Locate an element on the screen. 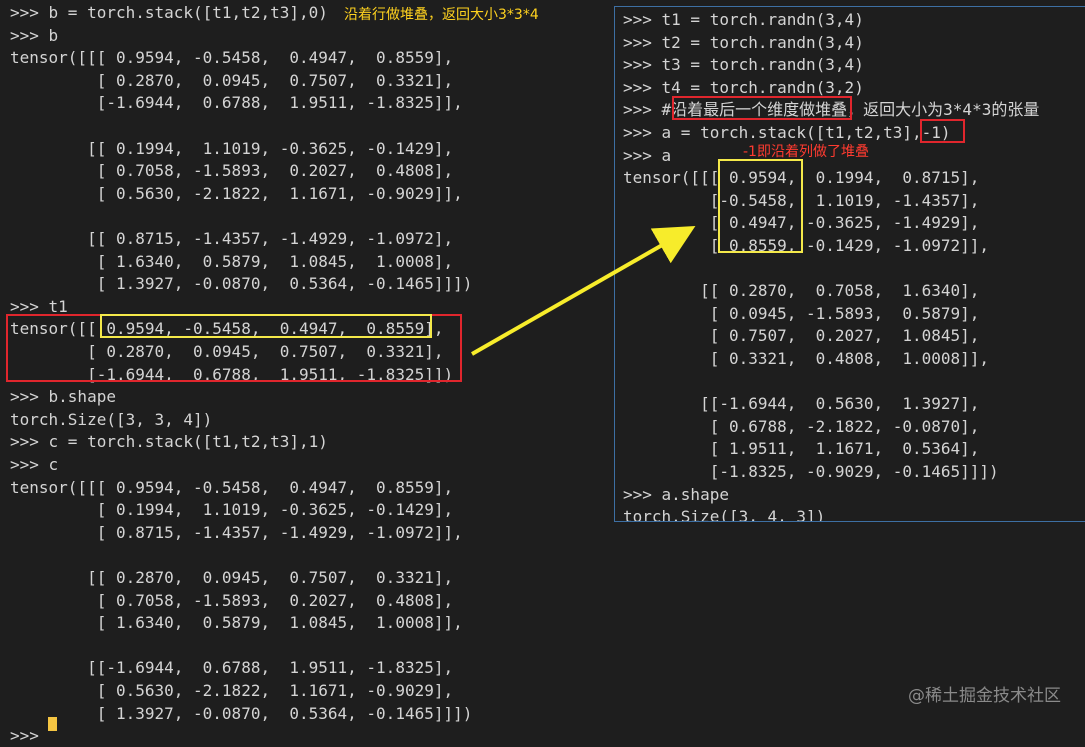  terminal-line: >>> c is located at coordinates (34, 464).